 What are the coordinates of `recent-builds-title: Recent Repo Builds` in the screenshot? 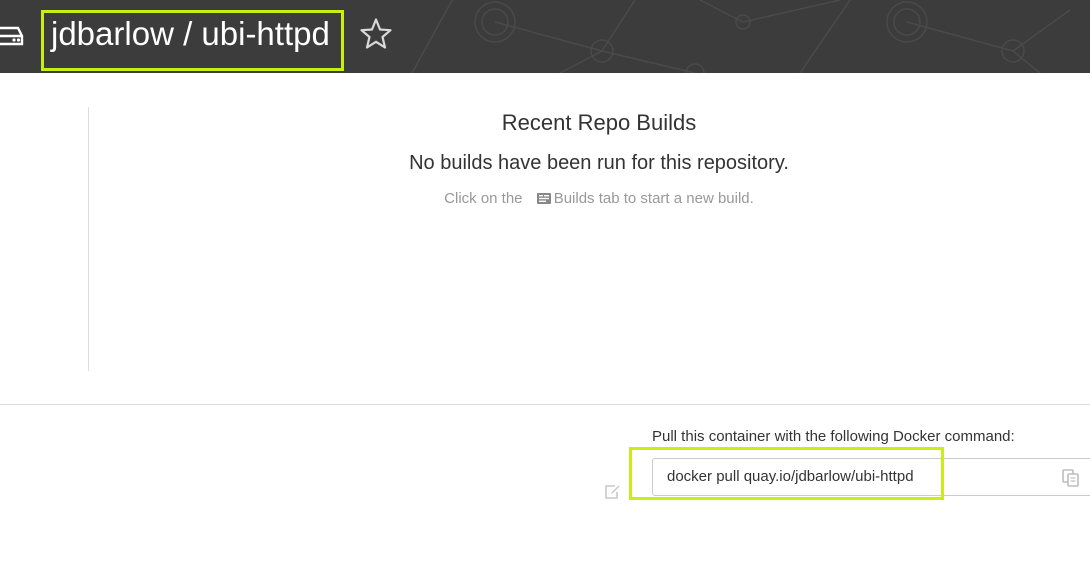 It's located at (599, 122).